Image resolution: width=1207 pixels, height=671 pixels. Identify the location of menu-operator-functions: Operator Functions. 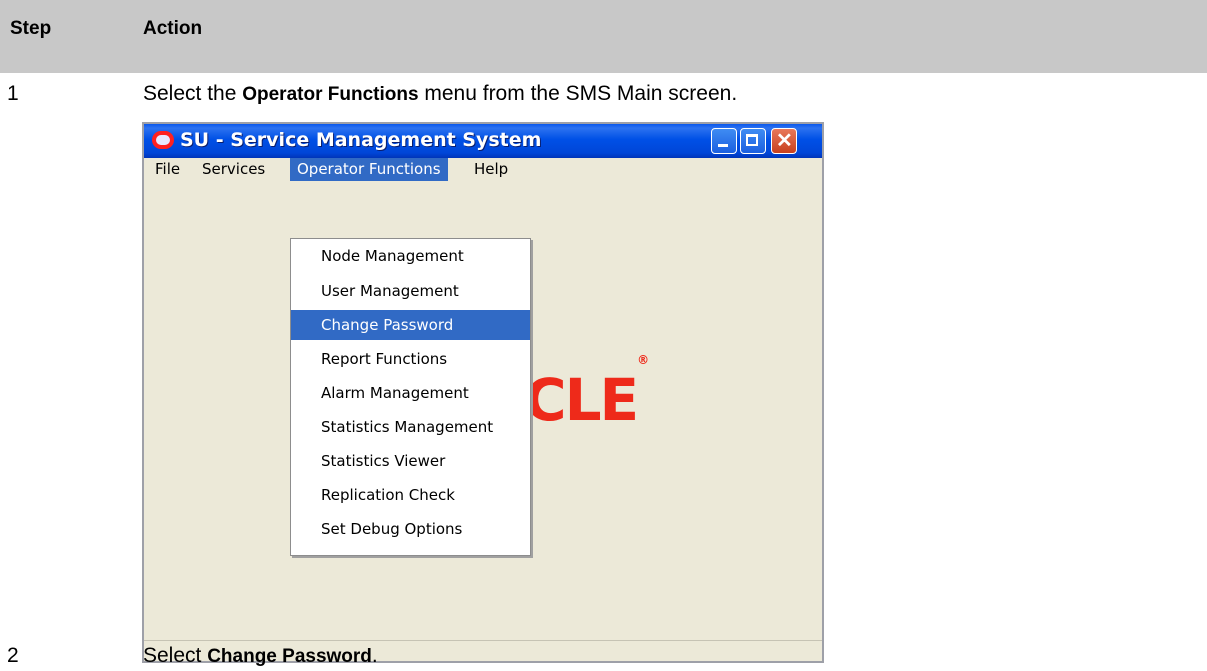
(369, 169).